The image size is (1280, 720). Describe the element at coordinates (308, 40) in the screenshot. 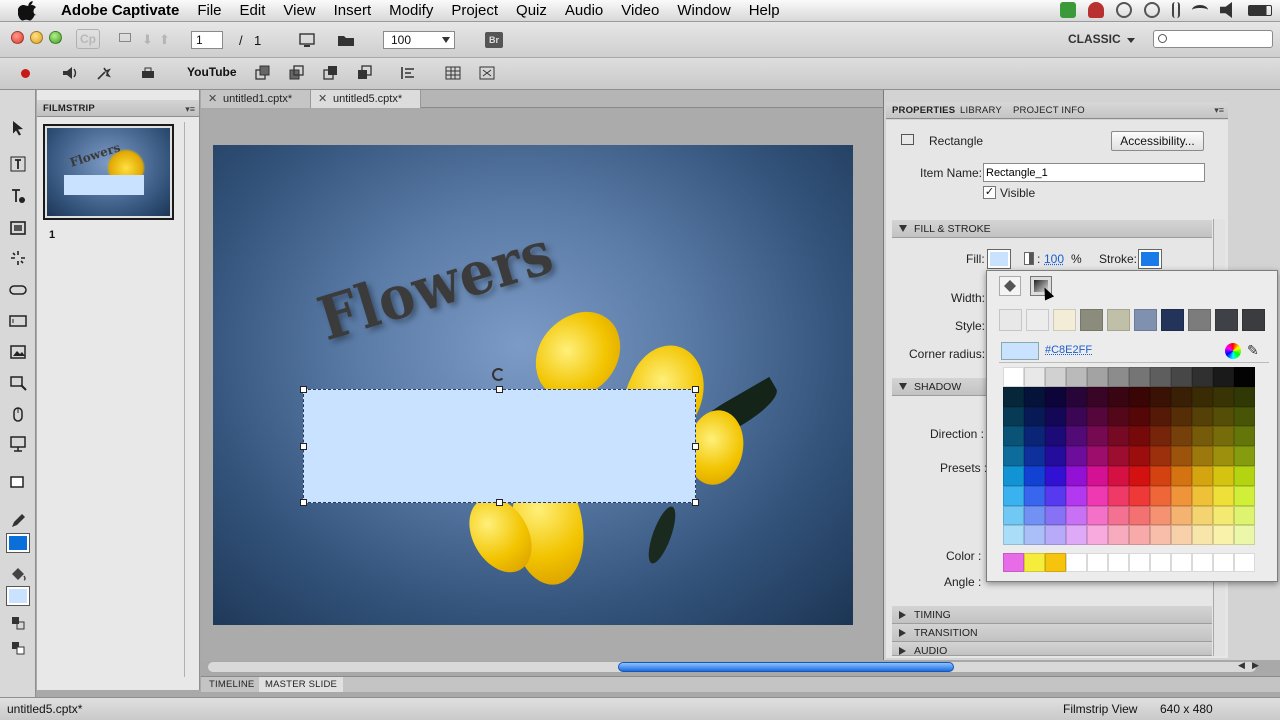

I see `preview-icon` at that location.